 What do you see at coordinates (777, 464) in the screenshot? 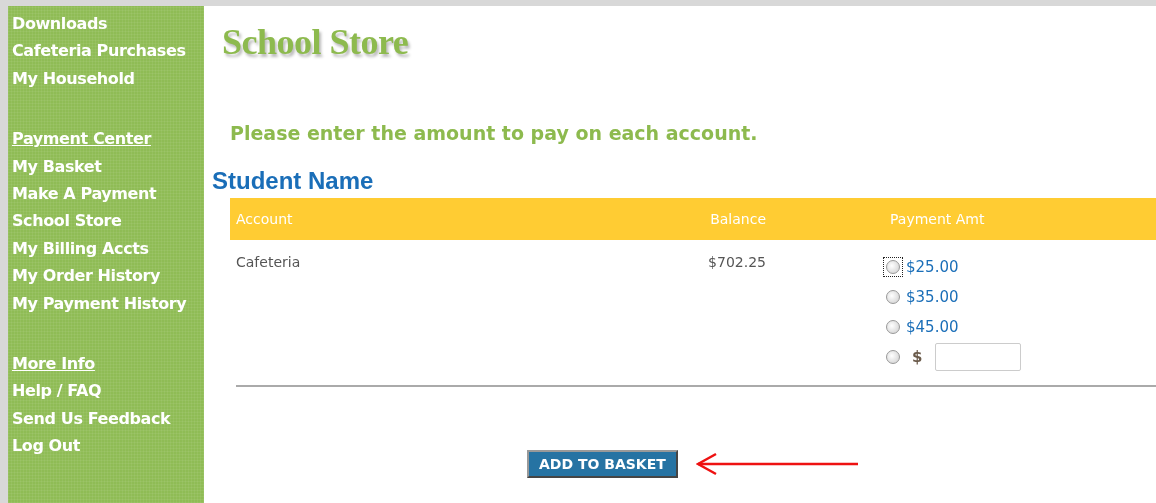
I see `arrow-icon` at bounding box center [777, 464].